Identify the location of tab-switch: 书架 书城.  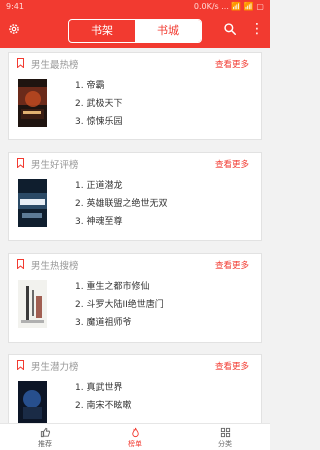
(135, 31).